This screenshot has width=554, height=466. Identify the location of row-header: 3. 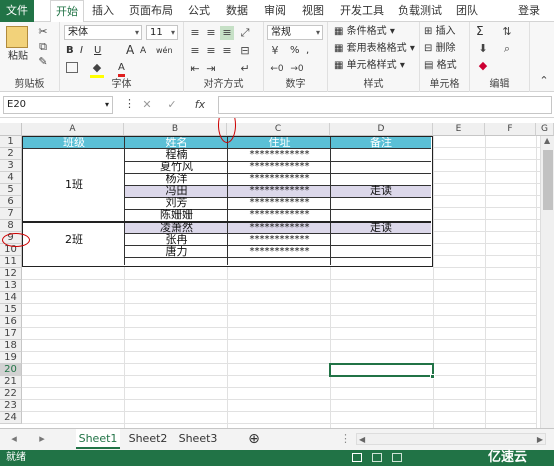
(11, 166).